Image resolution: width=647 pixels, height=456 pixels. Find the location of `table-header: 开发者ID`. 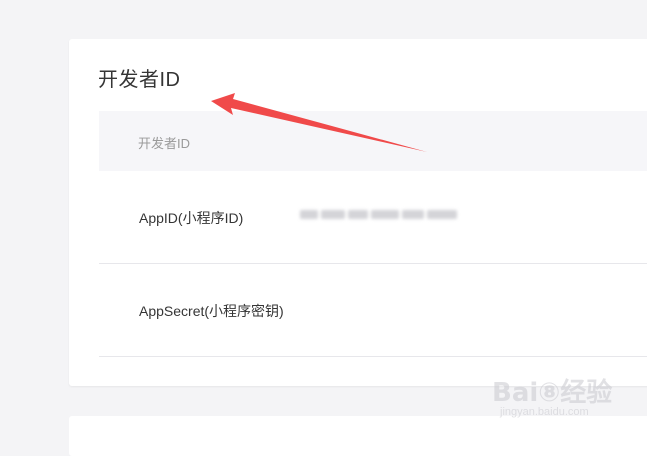

table-header: 开发者ID is located at coordinates (373, 141).